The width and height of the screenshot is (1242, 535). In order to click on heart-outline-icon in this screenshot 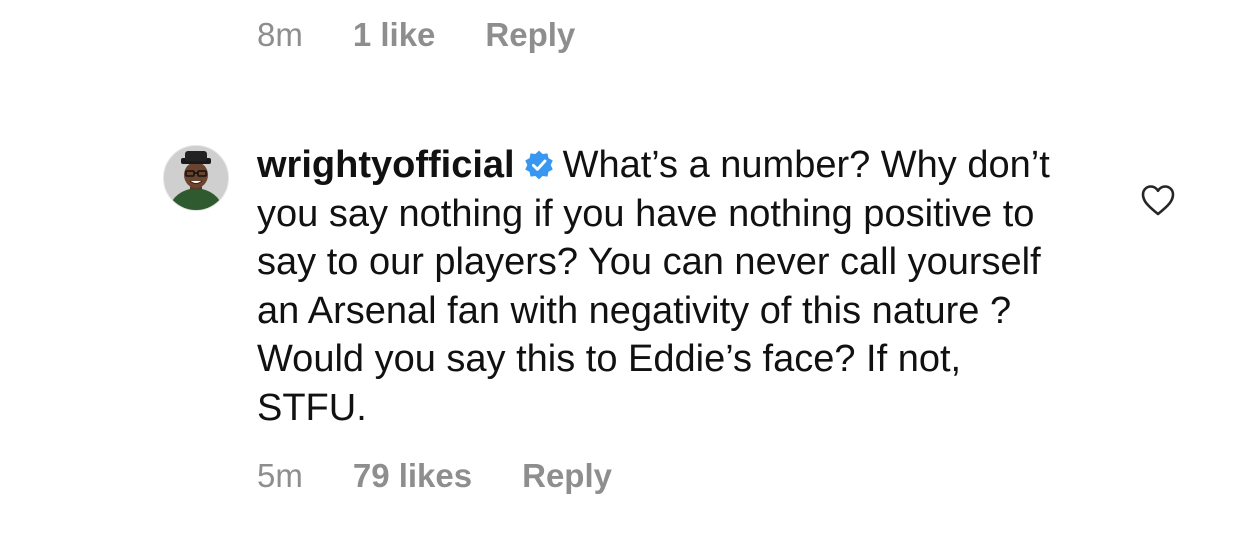, I will do `click(1158, 200)`.